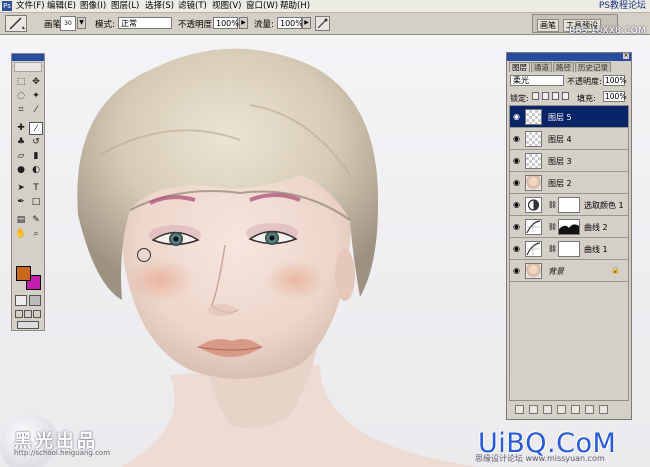 This screenshot has height=467, width=650. Describe the element at coordinates (614, 80) in the screenshot. I see `layer-opacity-input: 100%` at that location.